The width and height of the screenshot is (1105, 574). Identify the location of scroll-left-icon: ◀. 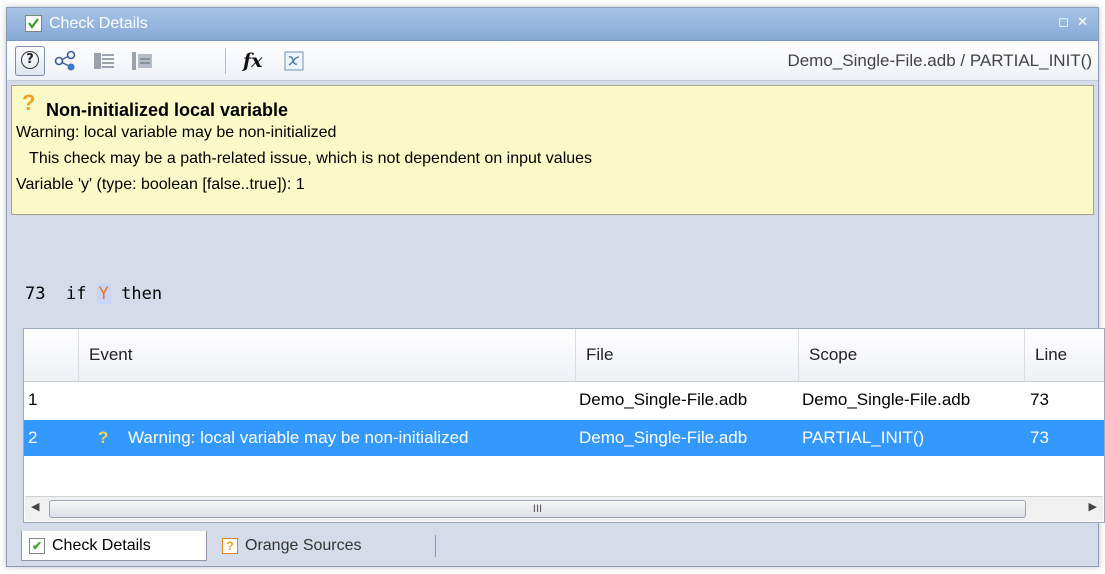
(35, 506).